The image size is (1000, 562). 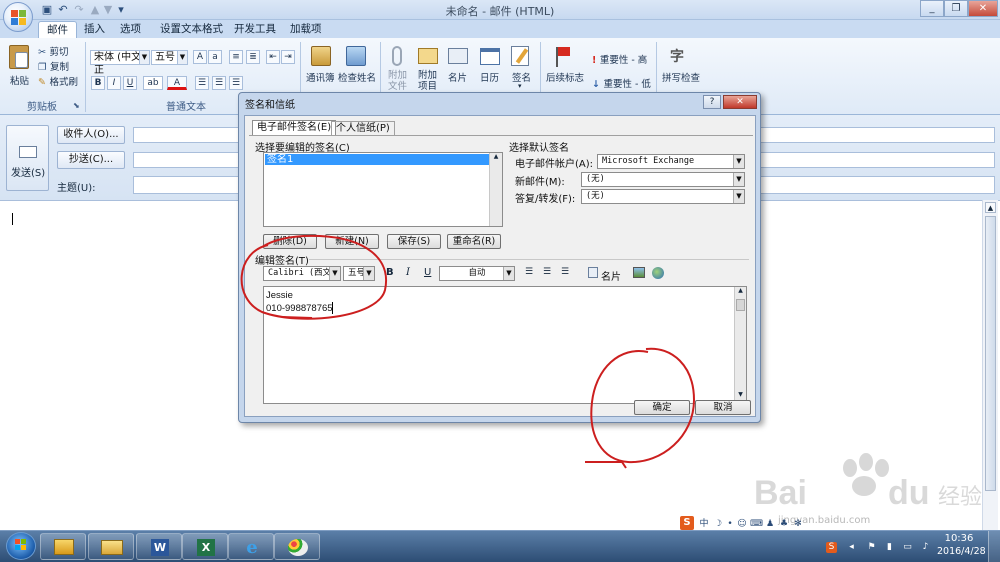 What do you see at coordinates (20, 70) in the screenshot?
I see `paste-button: 粘贴` at bounding box center [20, 70].